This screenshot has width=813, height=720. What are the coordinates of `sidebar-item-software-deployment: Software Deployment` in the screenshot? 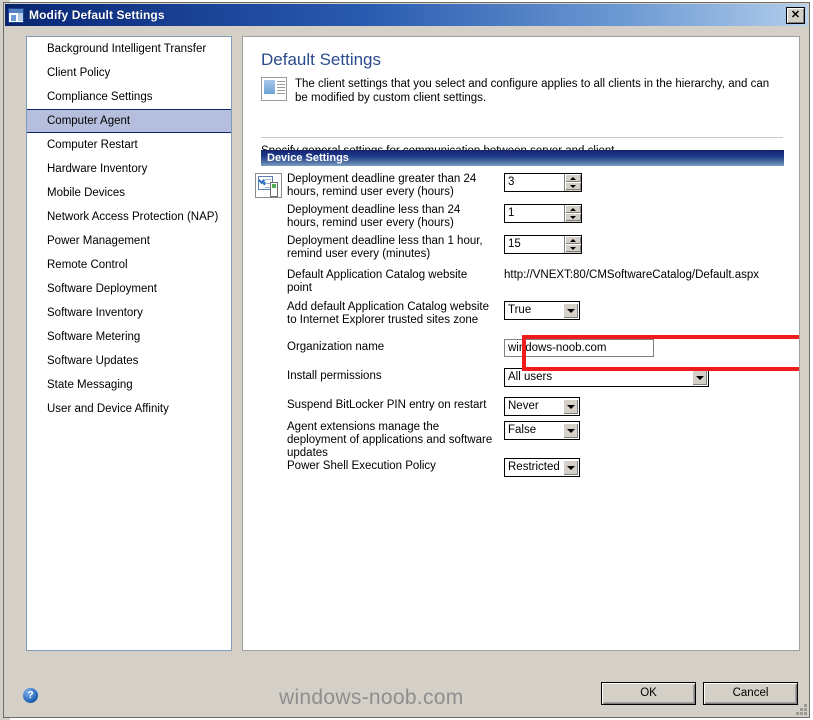 It's located at (129, 289).